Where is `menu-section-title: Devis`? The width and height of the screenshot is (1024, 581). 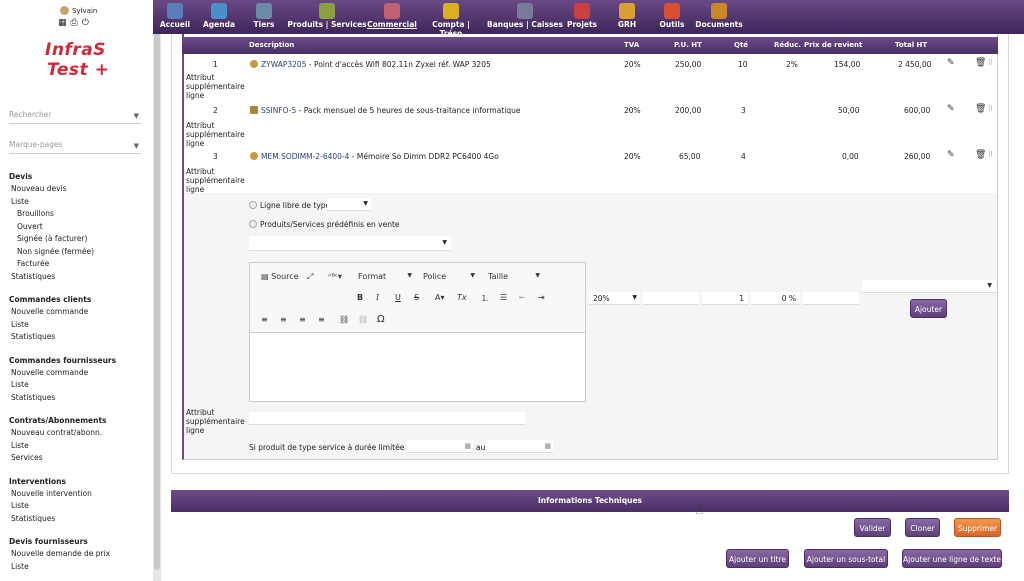 menu-section-title: Devis is located at coordinates (81, 178).